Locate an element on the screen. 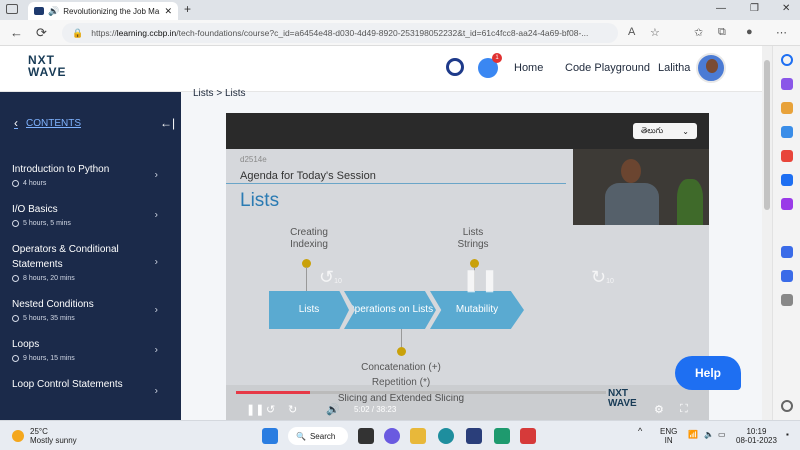 The height and width of the screenshot is (450, 800). avatar is located at coordinates (711, 68).